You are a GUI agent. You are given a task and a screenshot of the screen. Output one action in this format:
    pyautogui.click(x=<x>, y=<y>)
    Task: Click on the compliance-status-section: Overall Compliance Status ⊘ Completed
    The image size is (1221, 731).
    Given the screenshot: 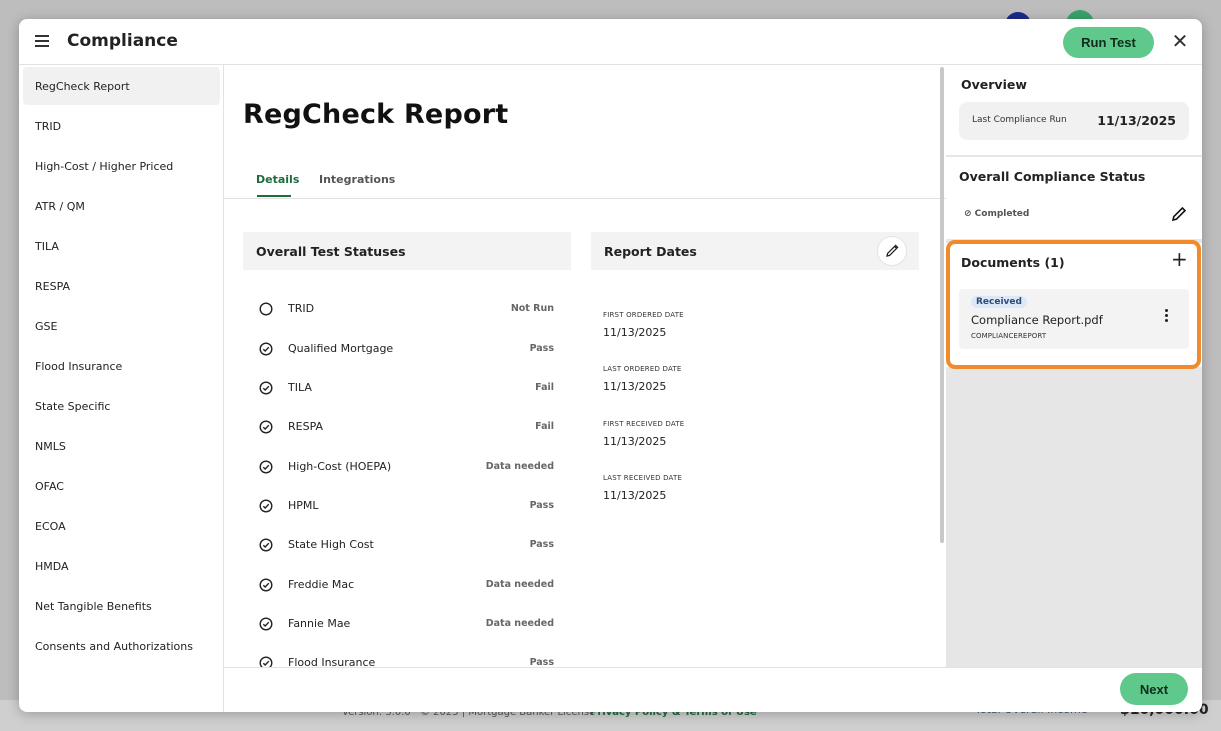 What is the action you would take?
    pyautogui.click(x=1074, y=198)
    